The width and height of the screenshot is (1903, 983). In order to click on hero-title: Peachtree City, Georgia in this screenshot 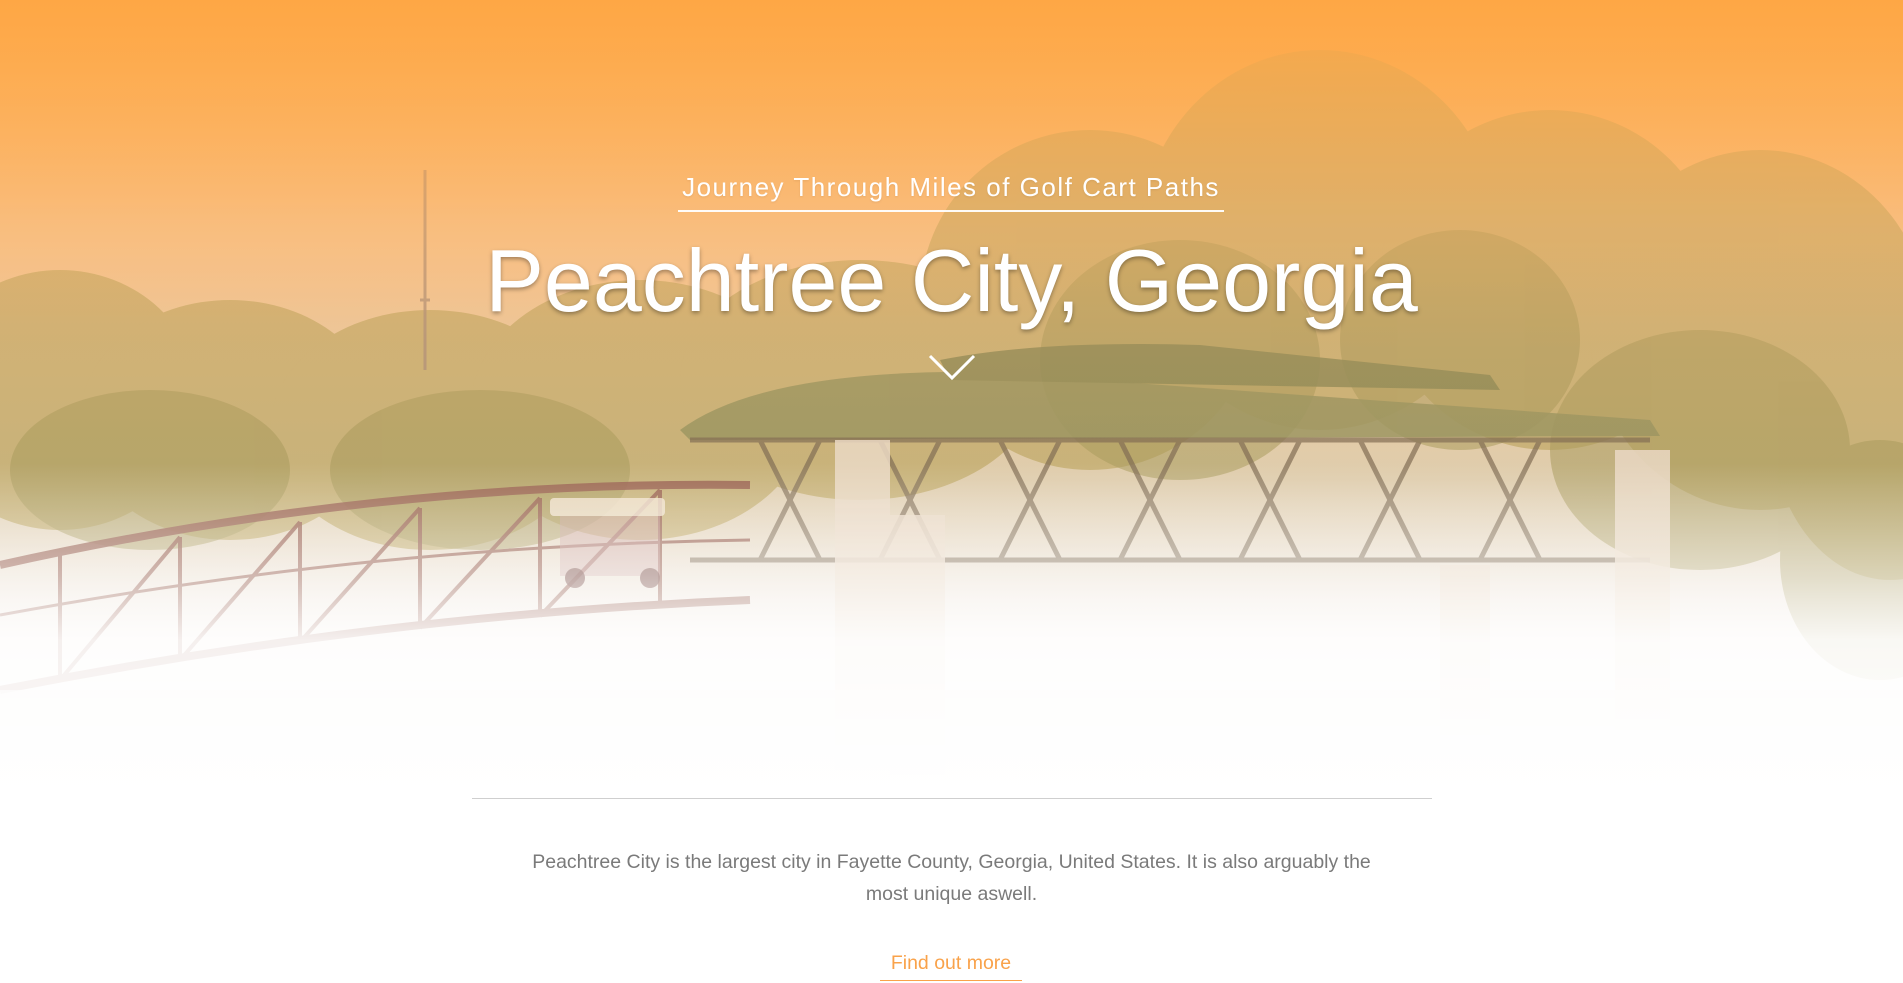, I will do `click(951, 280)`.